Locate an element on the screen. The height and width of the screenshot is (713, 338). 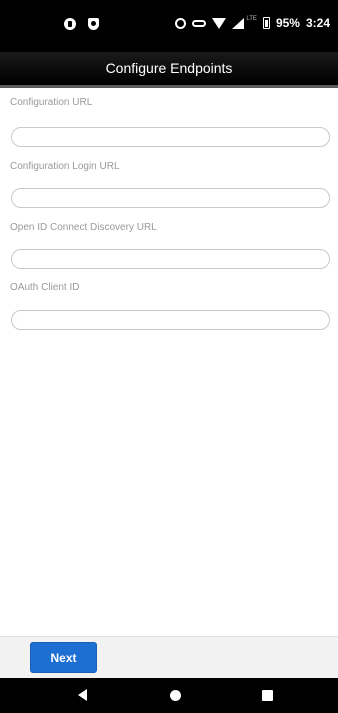
home-icon is located at coordinates (175, 695).